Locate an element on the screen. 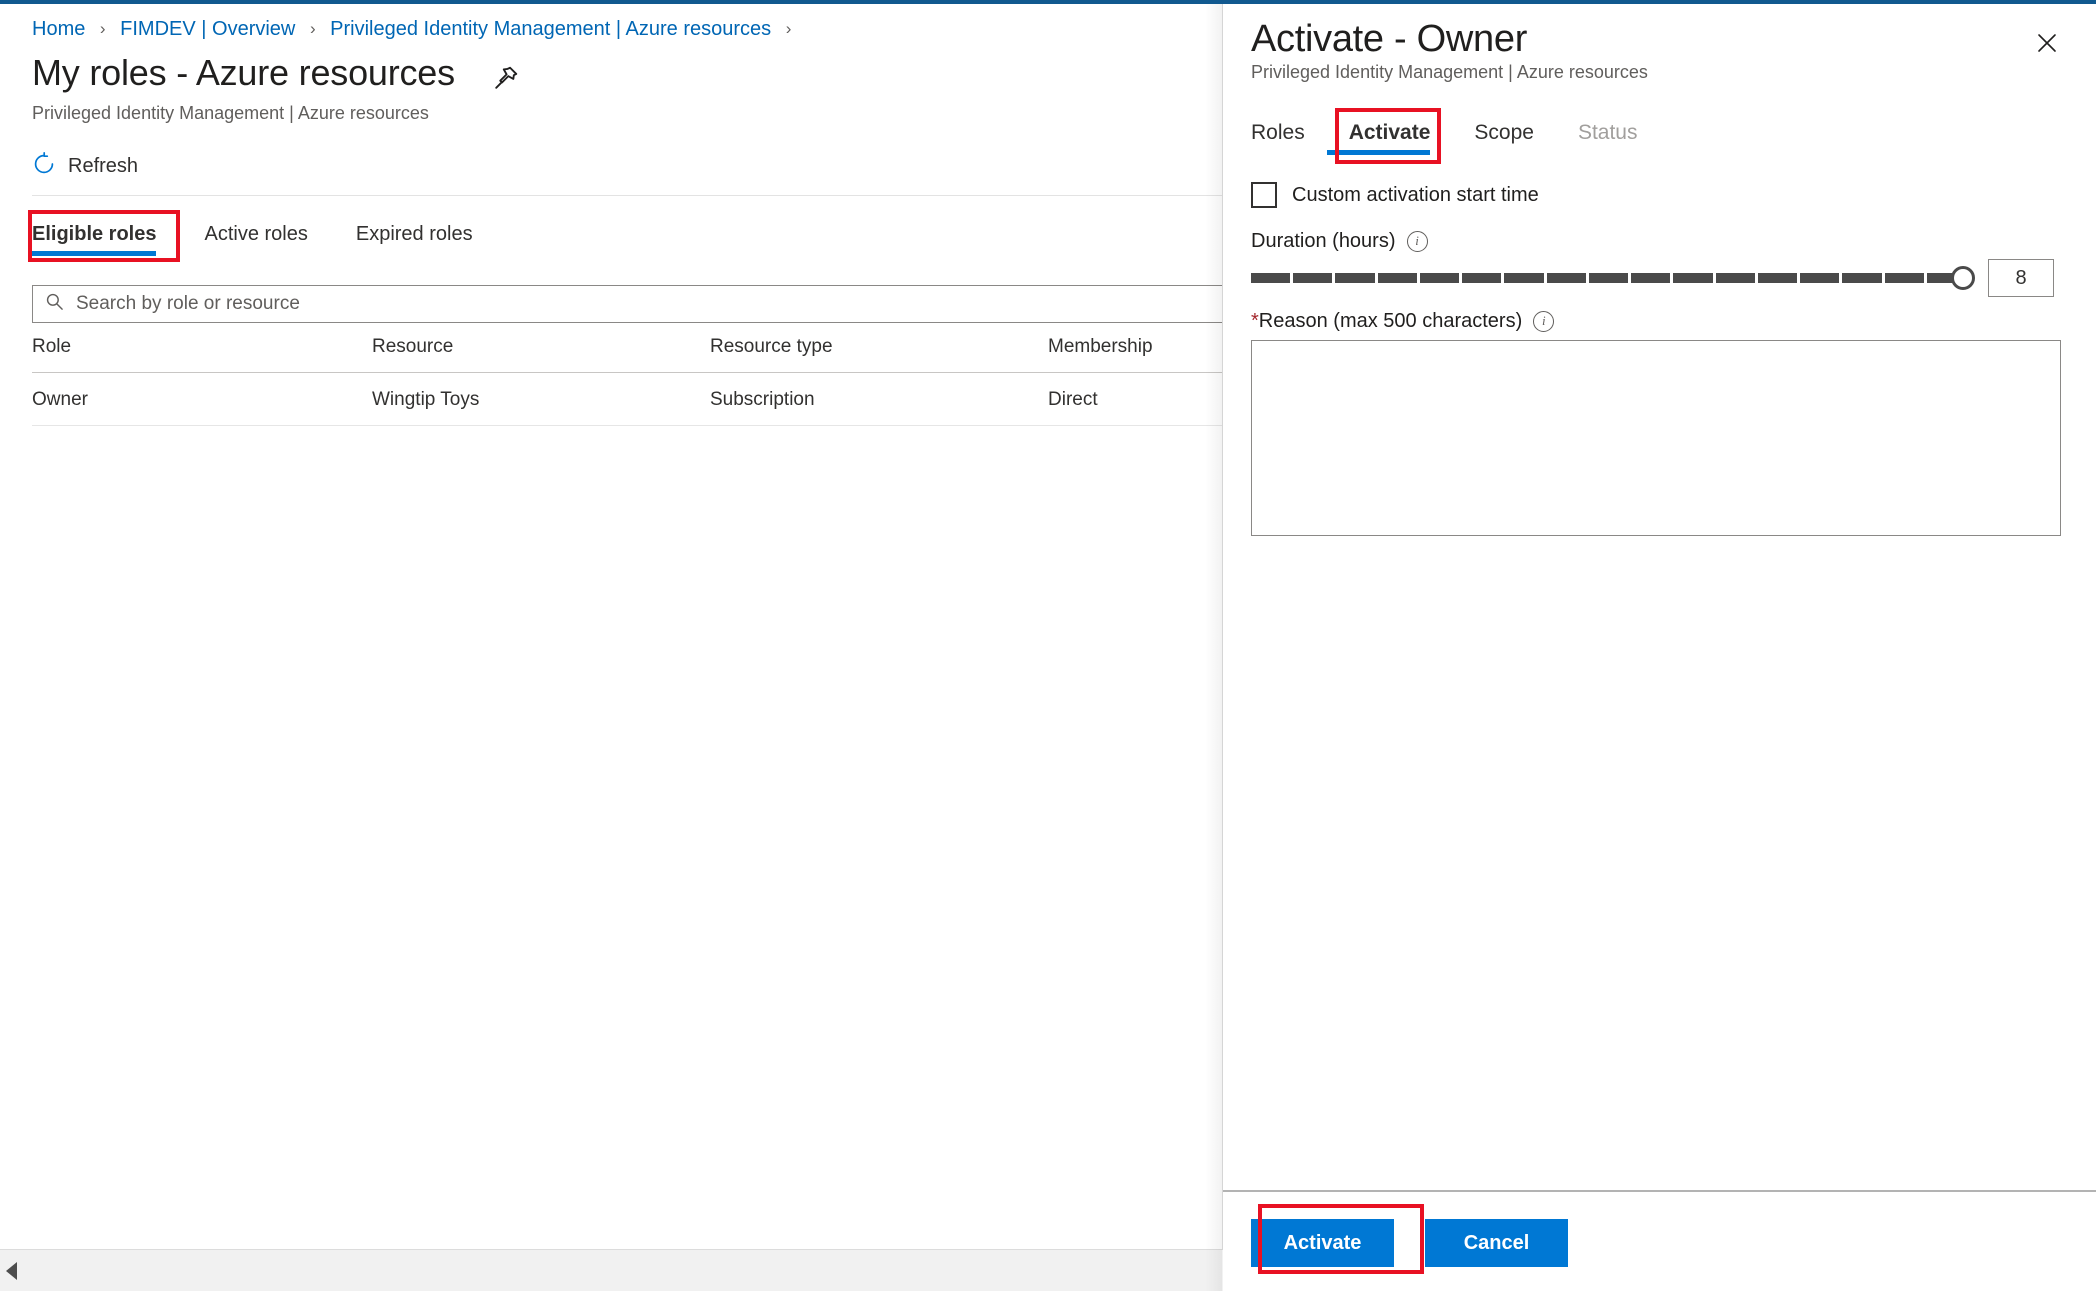 The width and height of the screenshot is (2096, 1291). column-header-role: Role is located at coordinates (202, 347).